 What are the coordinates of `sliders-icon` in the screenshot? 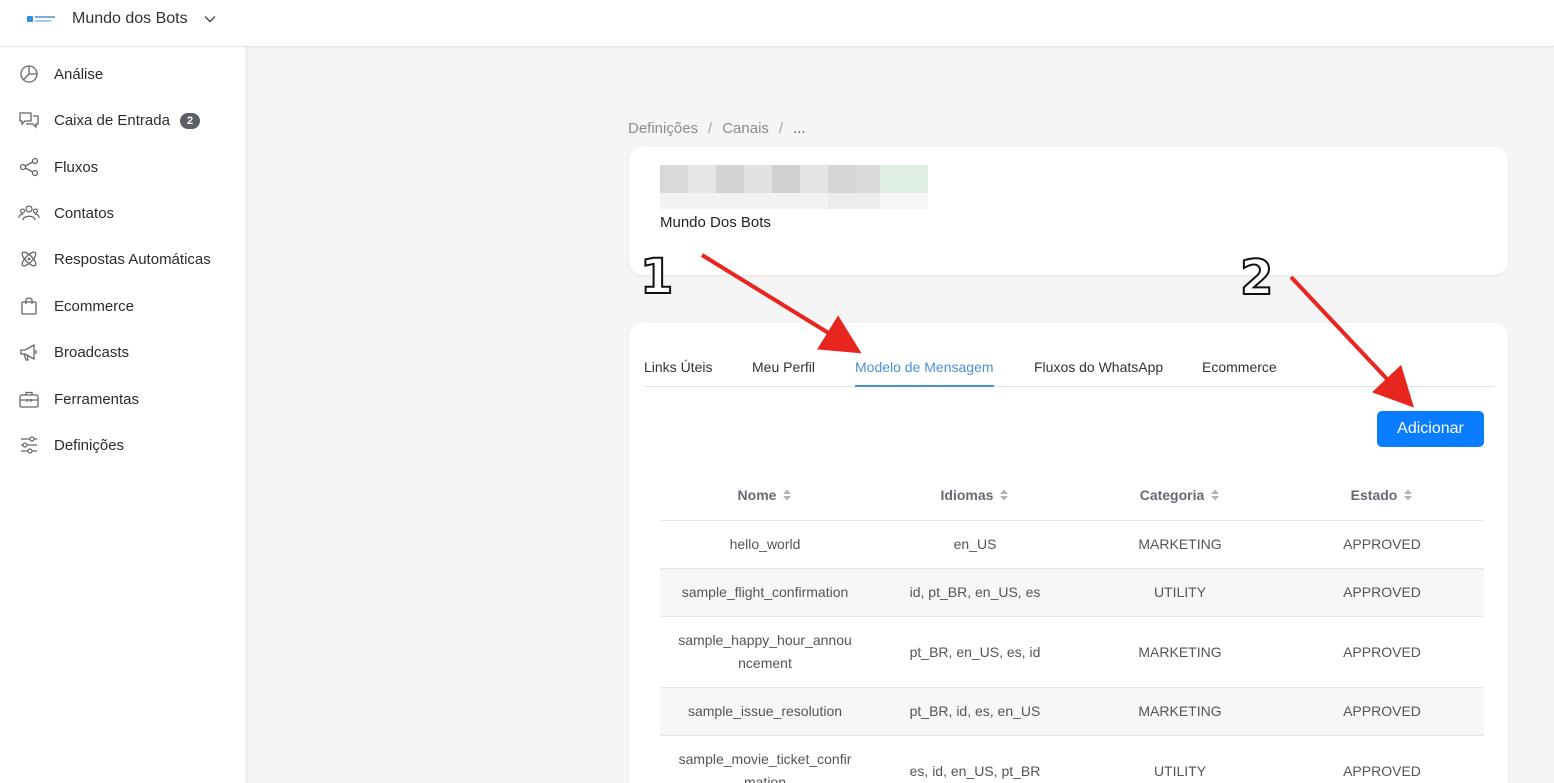 It's located at (29, 445).